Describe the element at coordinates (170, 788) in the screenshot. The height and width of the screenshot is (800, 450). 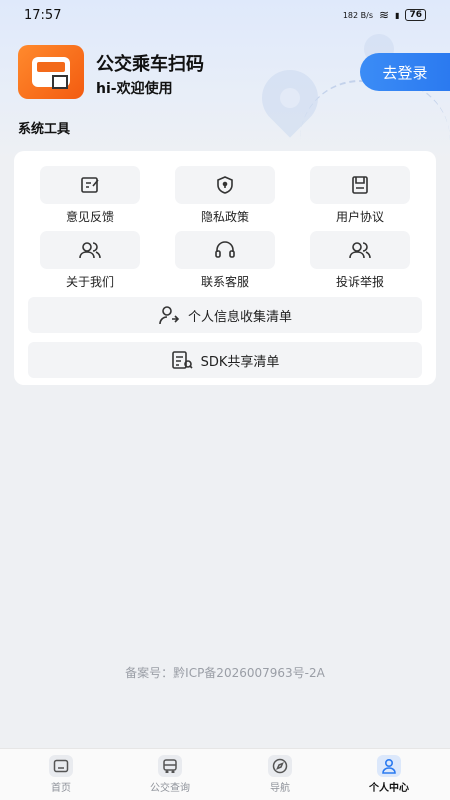
I see `tab-label: 公交查询` at that location.